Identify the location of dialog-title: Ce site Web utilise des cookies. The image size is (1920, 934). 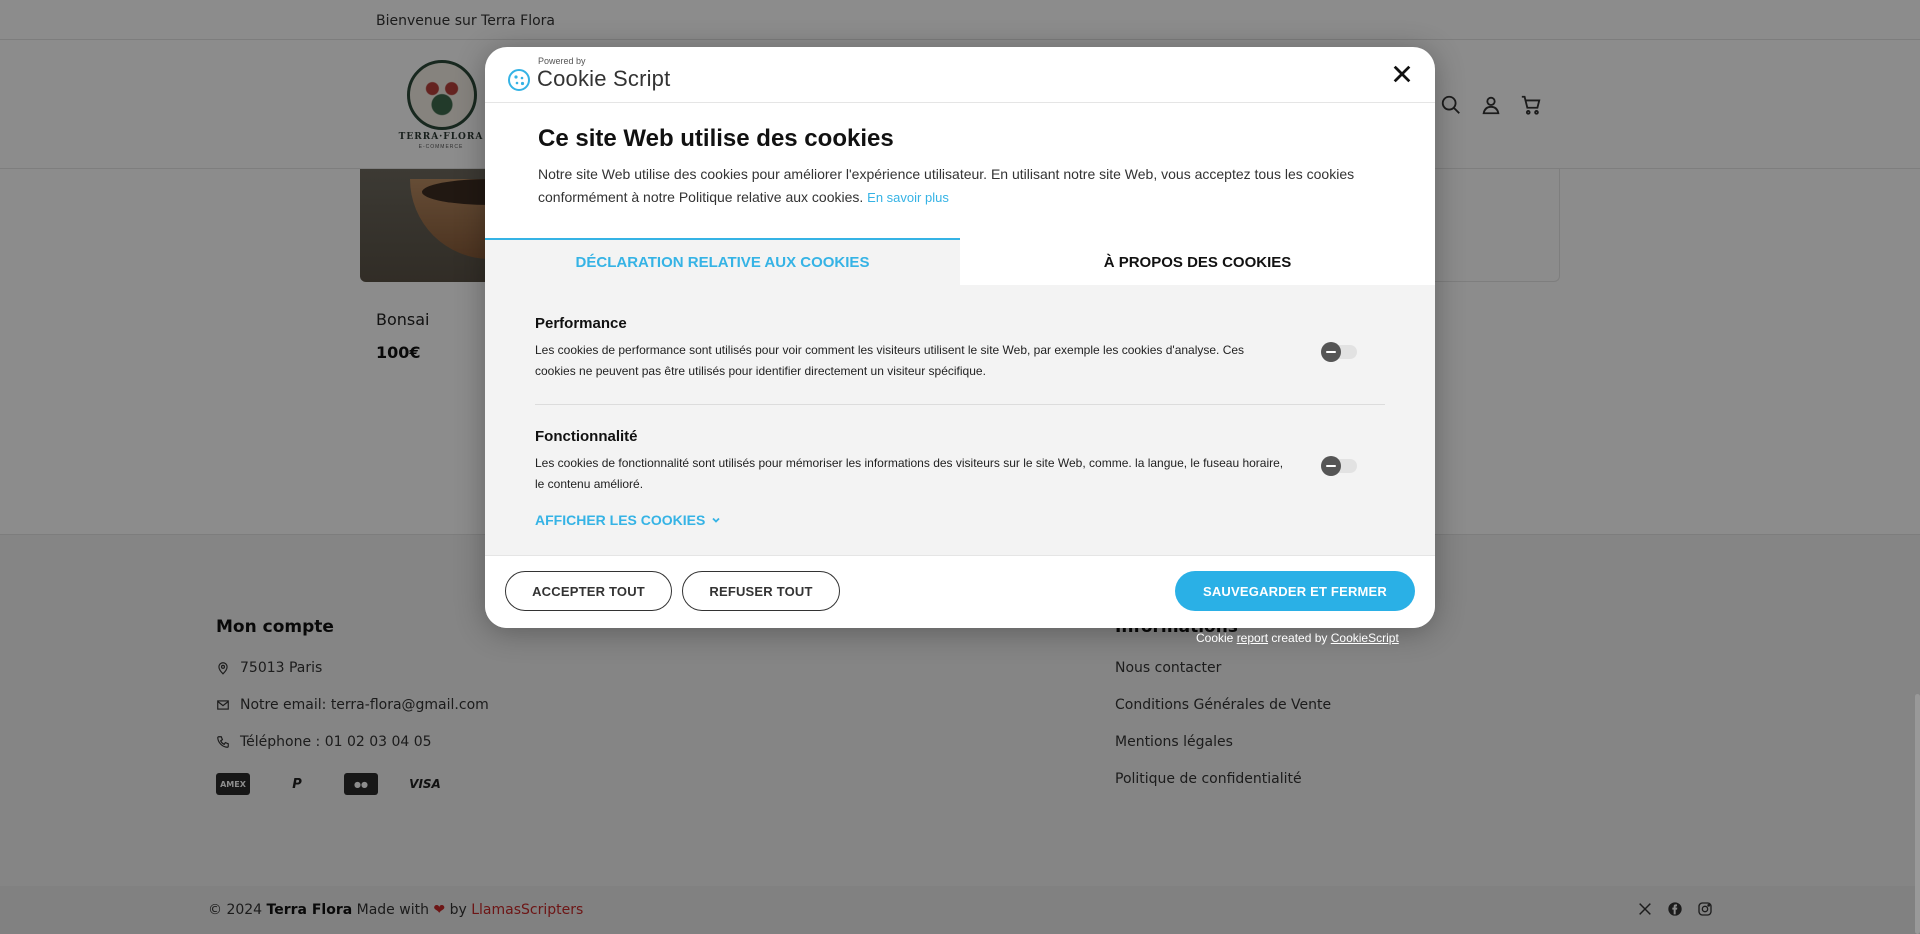
(716, 138).